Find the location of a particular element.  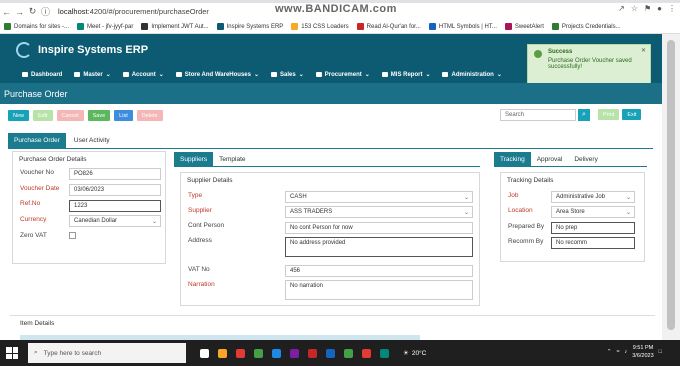

bookmark-item: Inspire Systems ERP is located at coordinates (249, 26).